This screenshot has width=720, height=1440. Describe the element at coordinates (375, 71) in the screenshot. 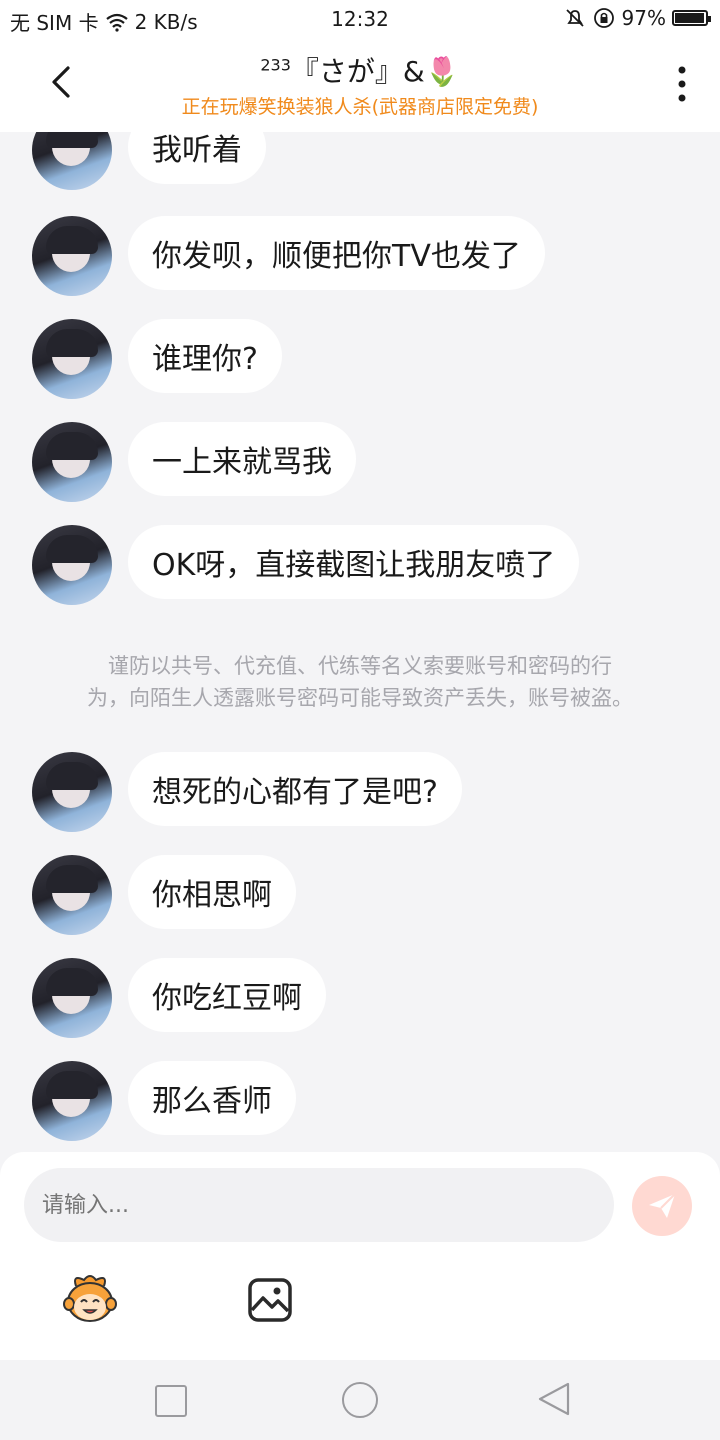

I see `title-main: 『さが』&🌷` at that location.